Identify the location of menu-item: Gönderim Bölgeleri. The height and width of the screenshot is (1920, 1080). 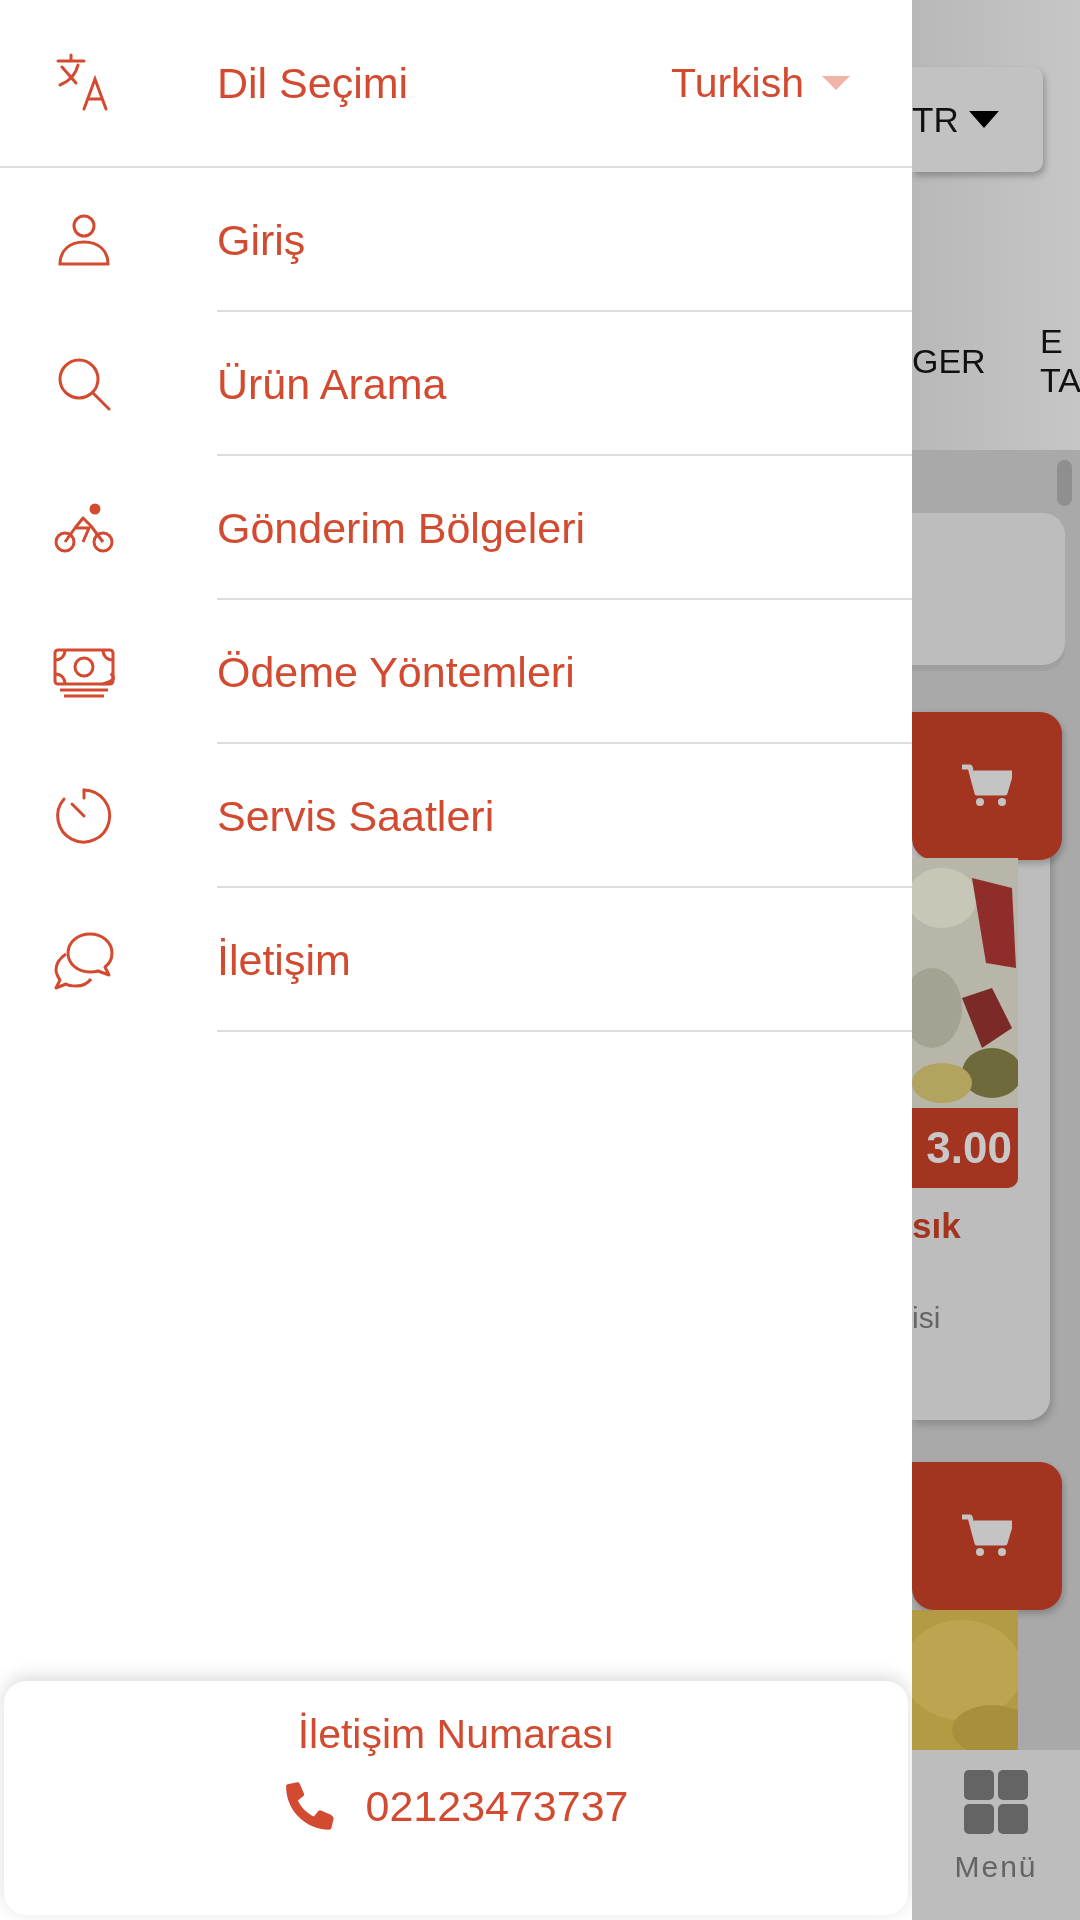
(456, 528).